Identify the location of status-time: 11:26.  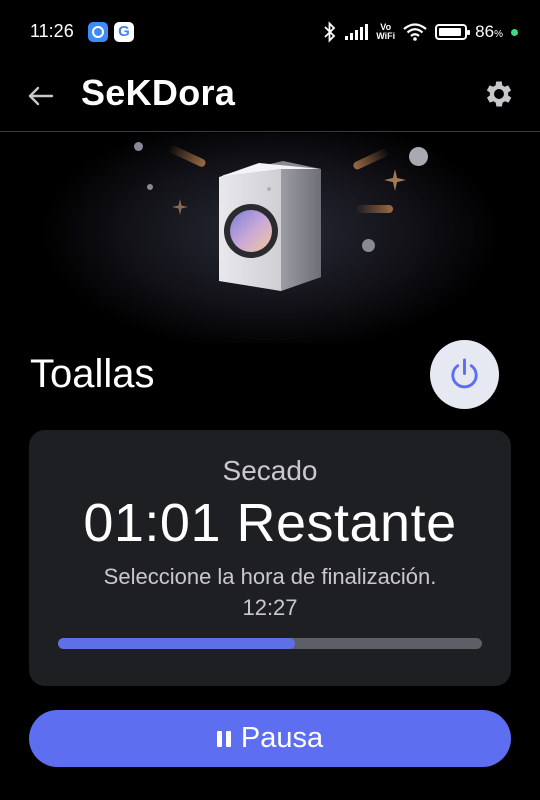
(52, 31).